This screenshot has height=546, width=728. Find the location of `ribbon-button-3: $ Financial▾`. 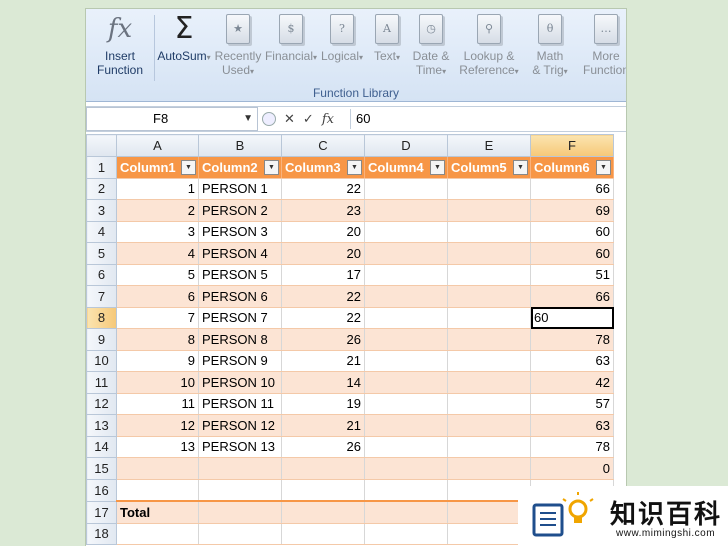

ribbon-button-3: $ Financial▾ is located at coordinates (291, 49).